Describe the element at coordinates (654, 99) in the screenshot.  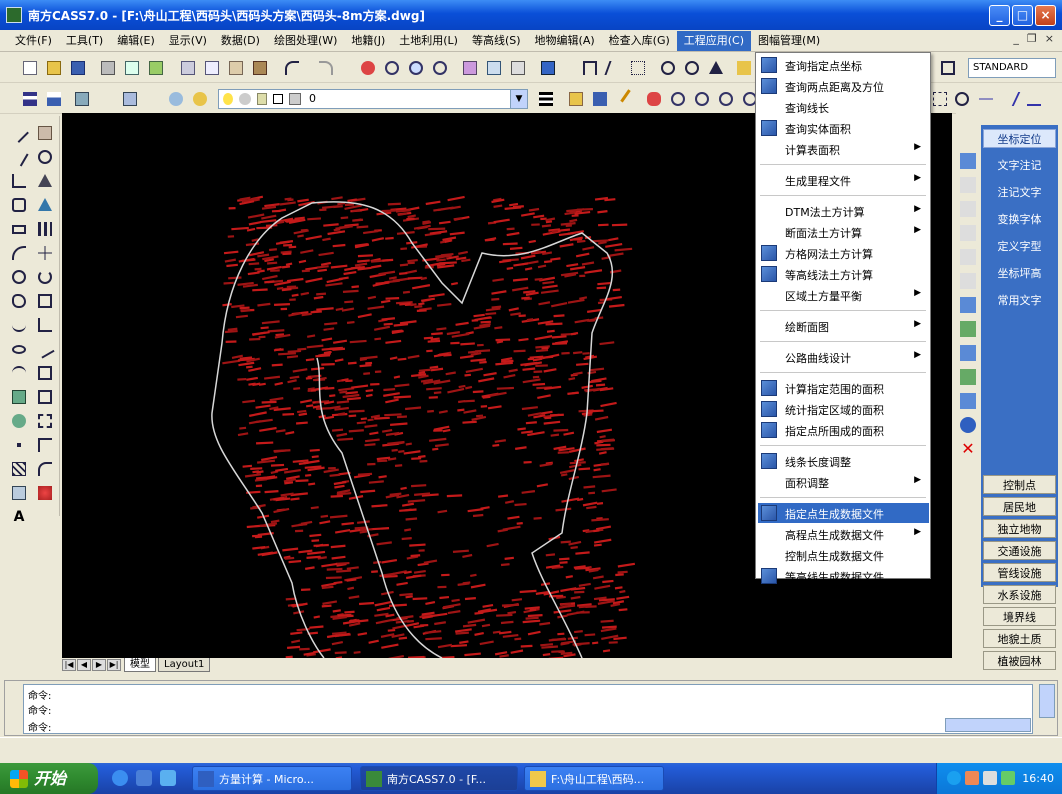
I see `pan2-button` at that location.